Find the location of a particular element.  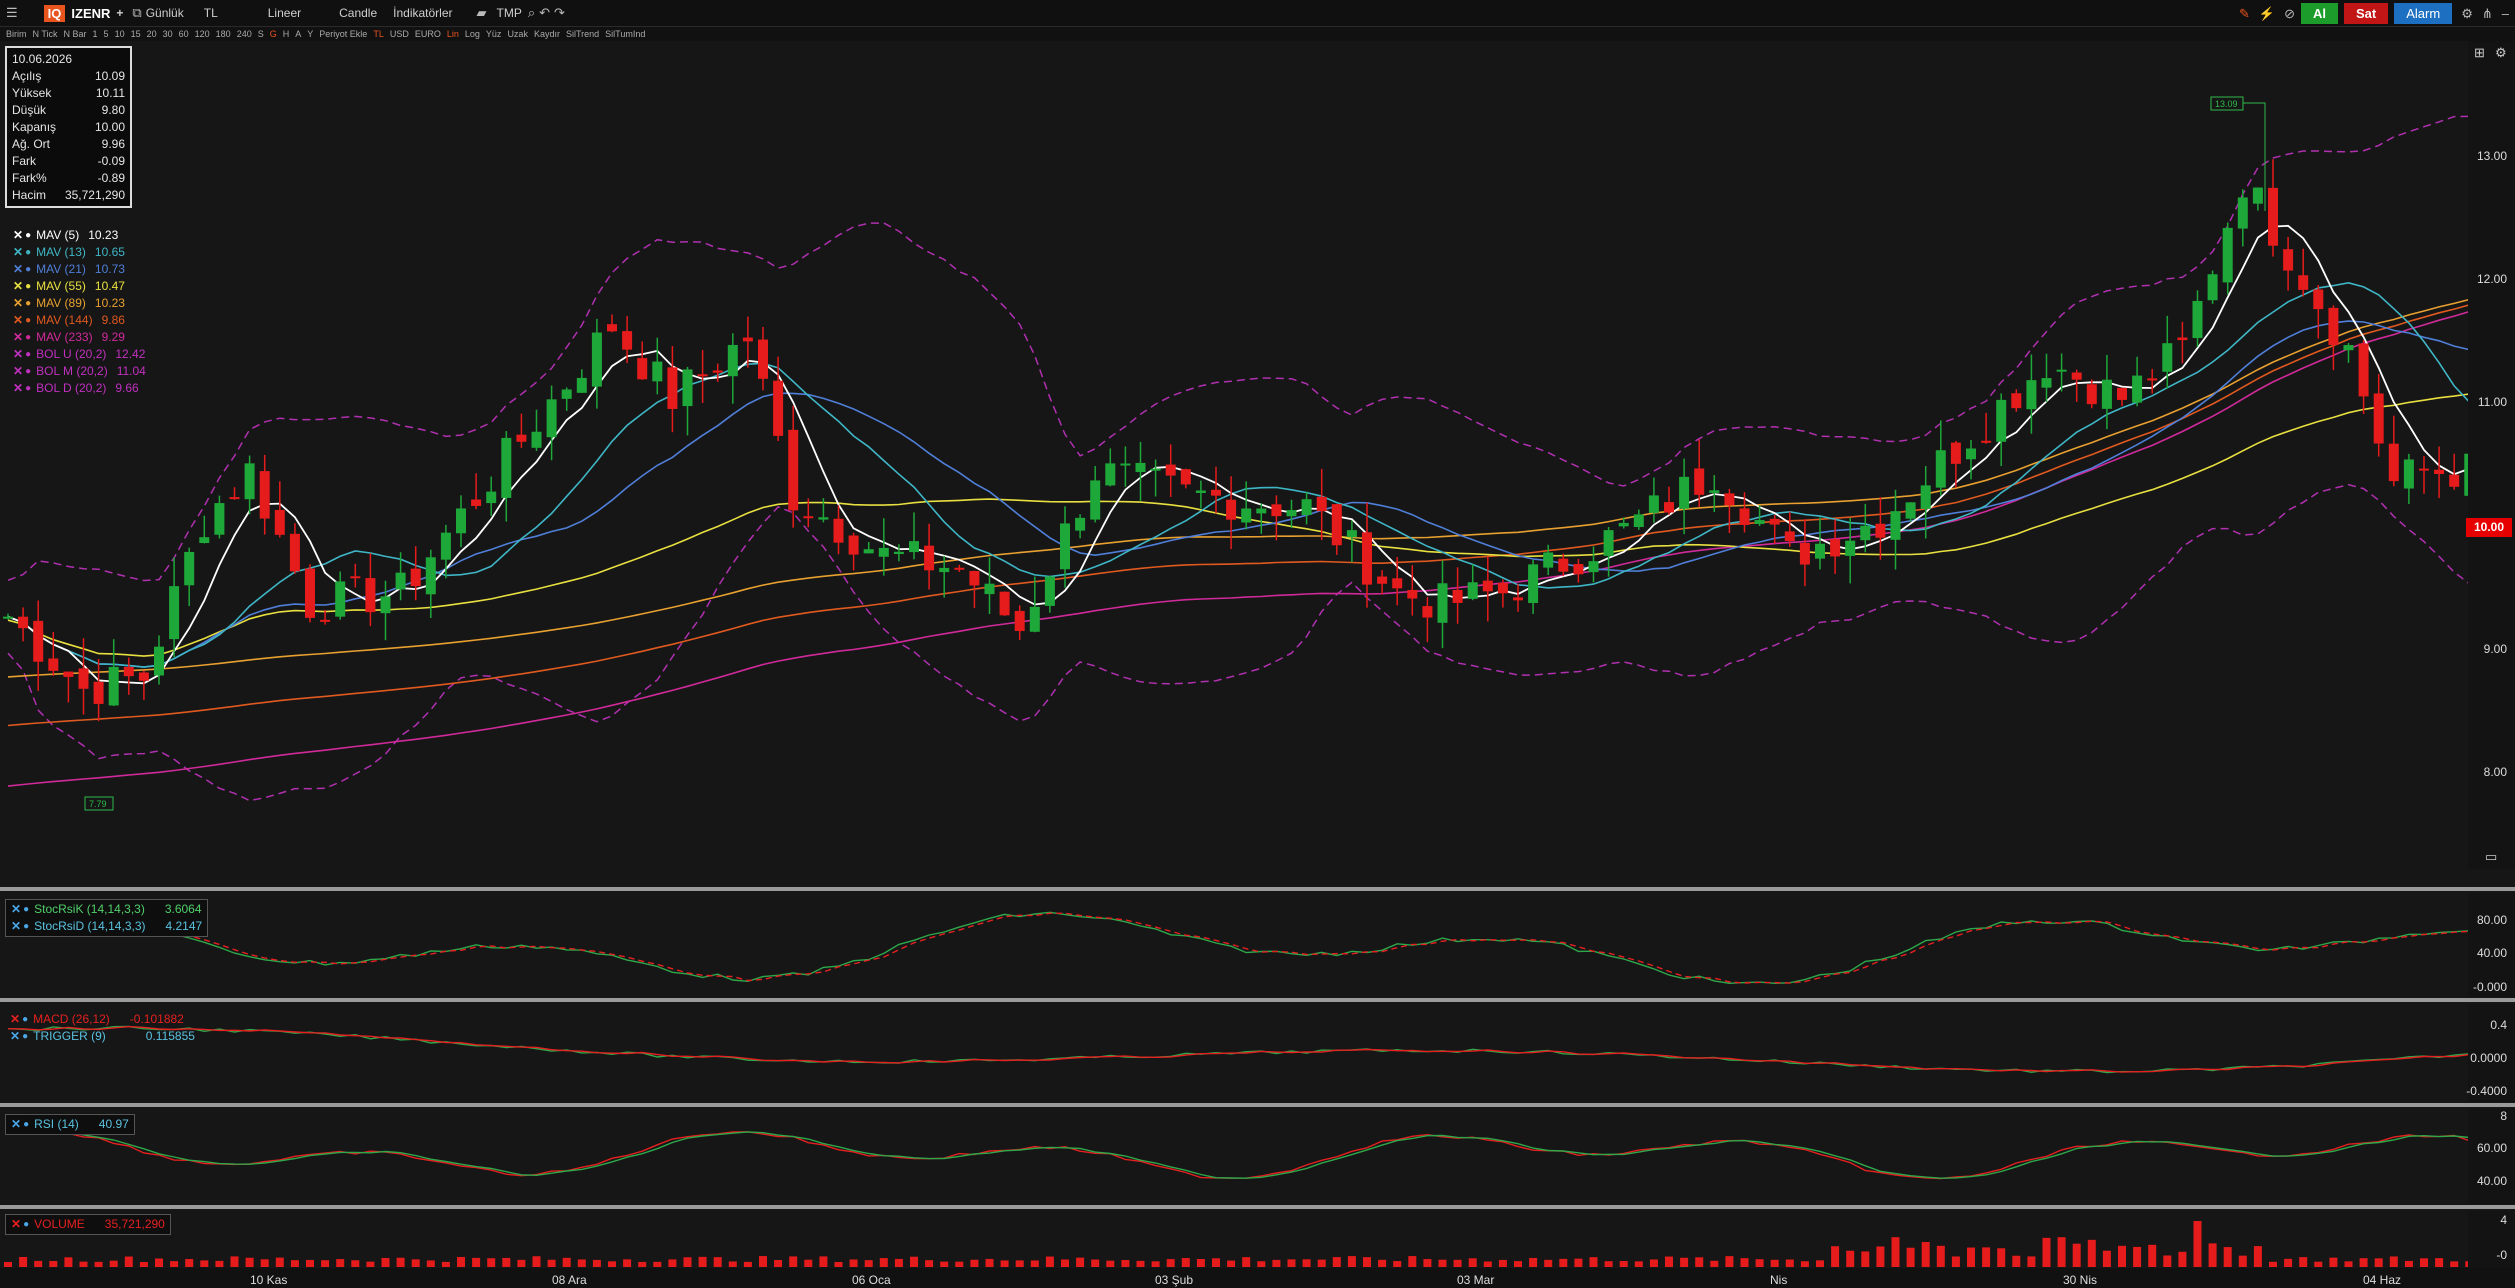

period-bar-item: H is located at coordinates (286, 34).